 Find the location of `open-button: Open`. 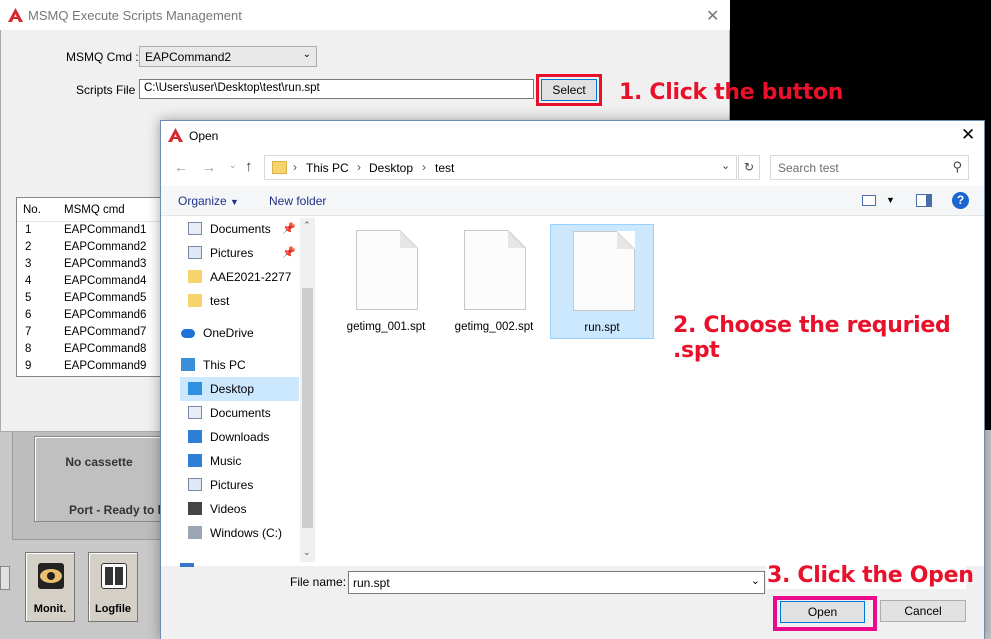

open-button: Open is located at coordinates (822, 612).